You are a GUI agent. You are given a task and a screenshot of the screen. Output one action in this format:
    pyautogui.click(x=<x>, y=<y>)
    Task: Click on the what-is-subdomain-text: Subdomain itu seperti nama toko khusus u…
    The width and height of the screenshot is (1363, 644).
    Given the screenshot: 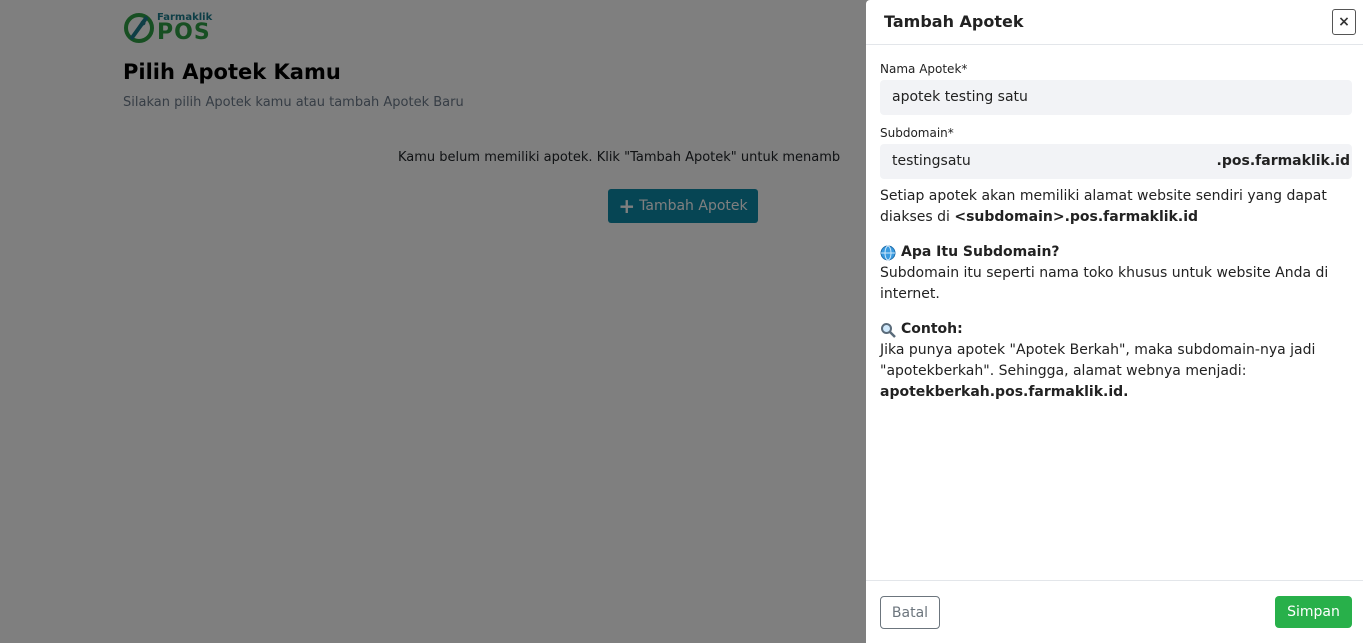 What is the action you would take?
    pyautogui.click(x=1104, y=283)
    